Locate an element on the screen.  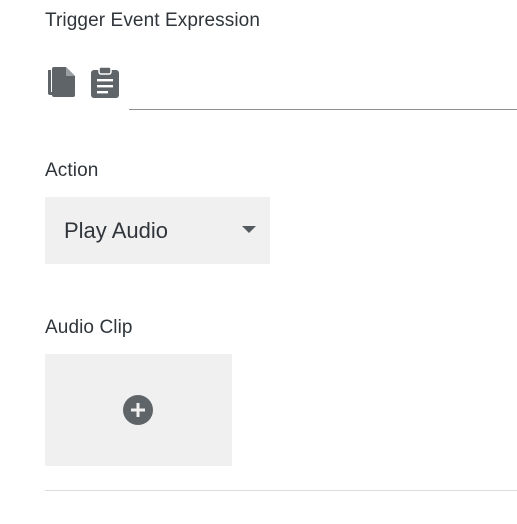
paste-button is located at coordinates (105, 82).